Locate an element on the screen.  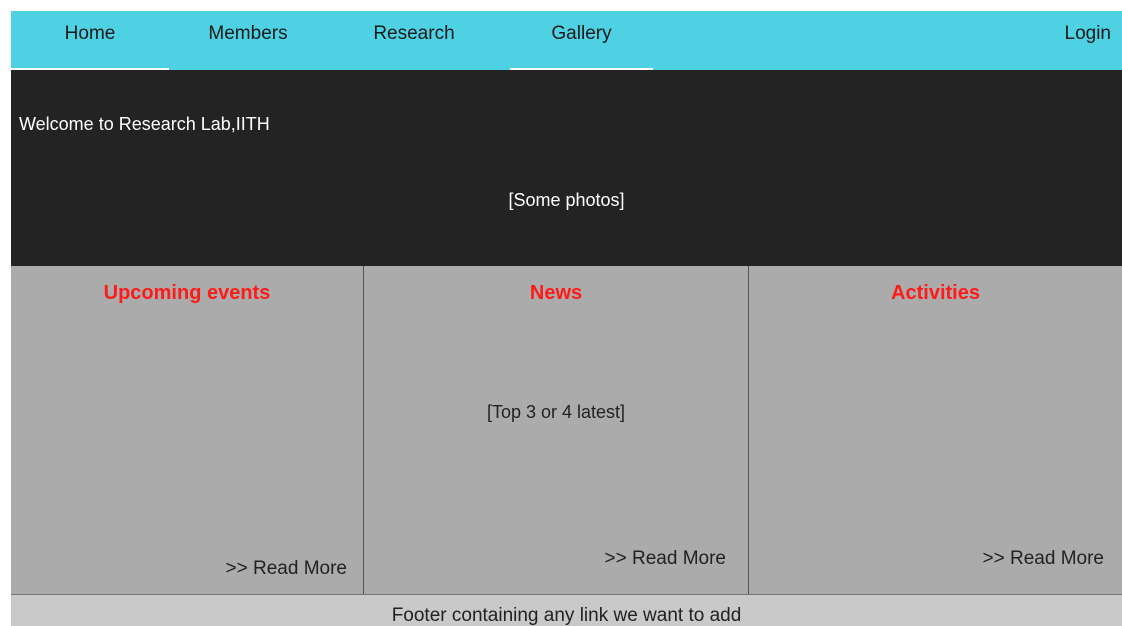
news-read-more-link: >> Read More is located at coordinates (665, 559).